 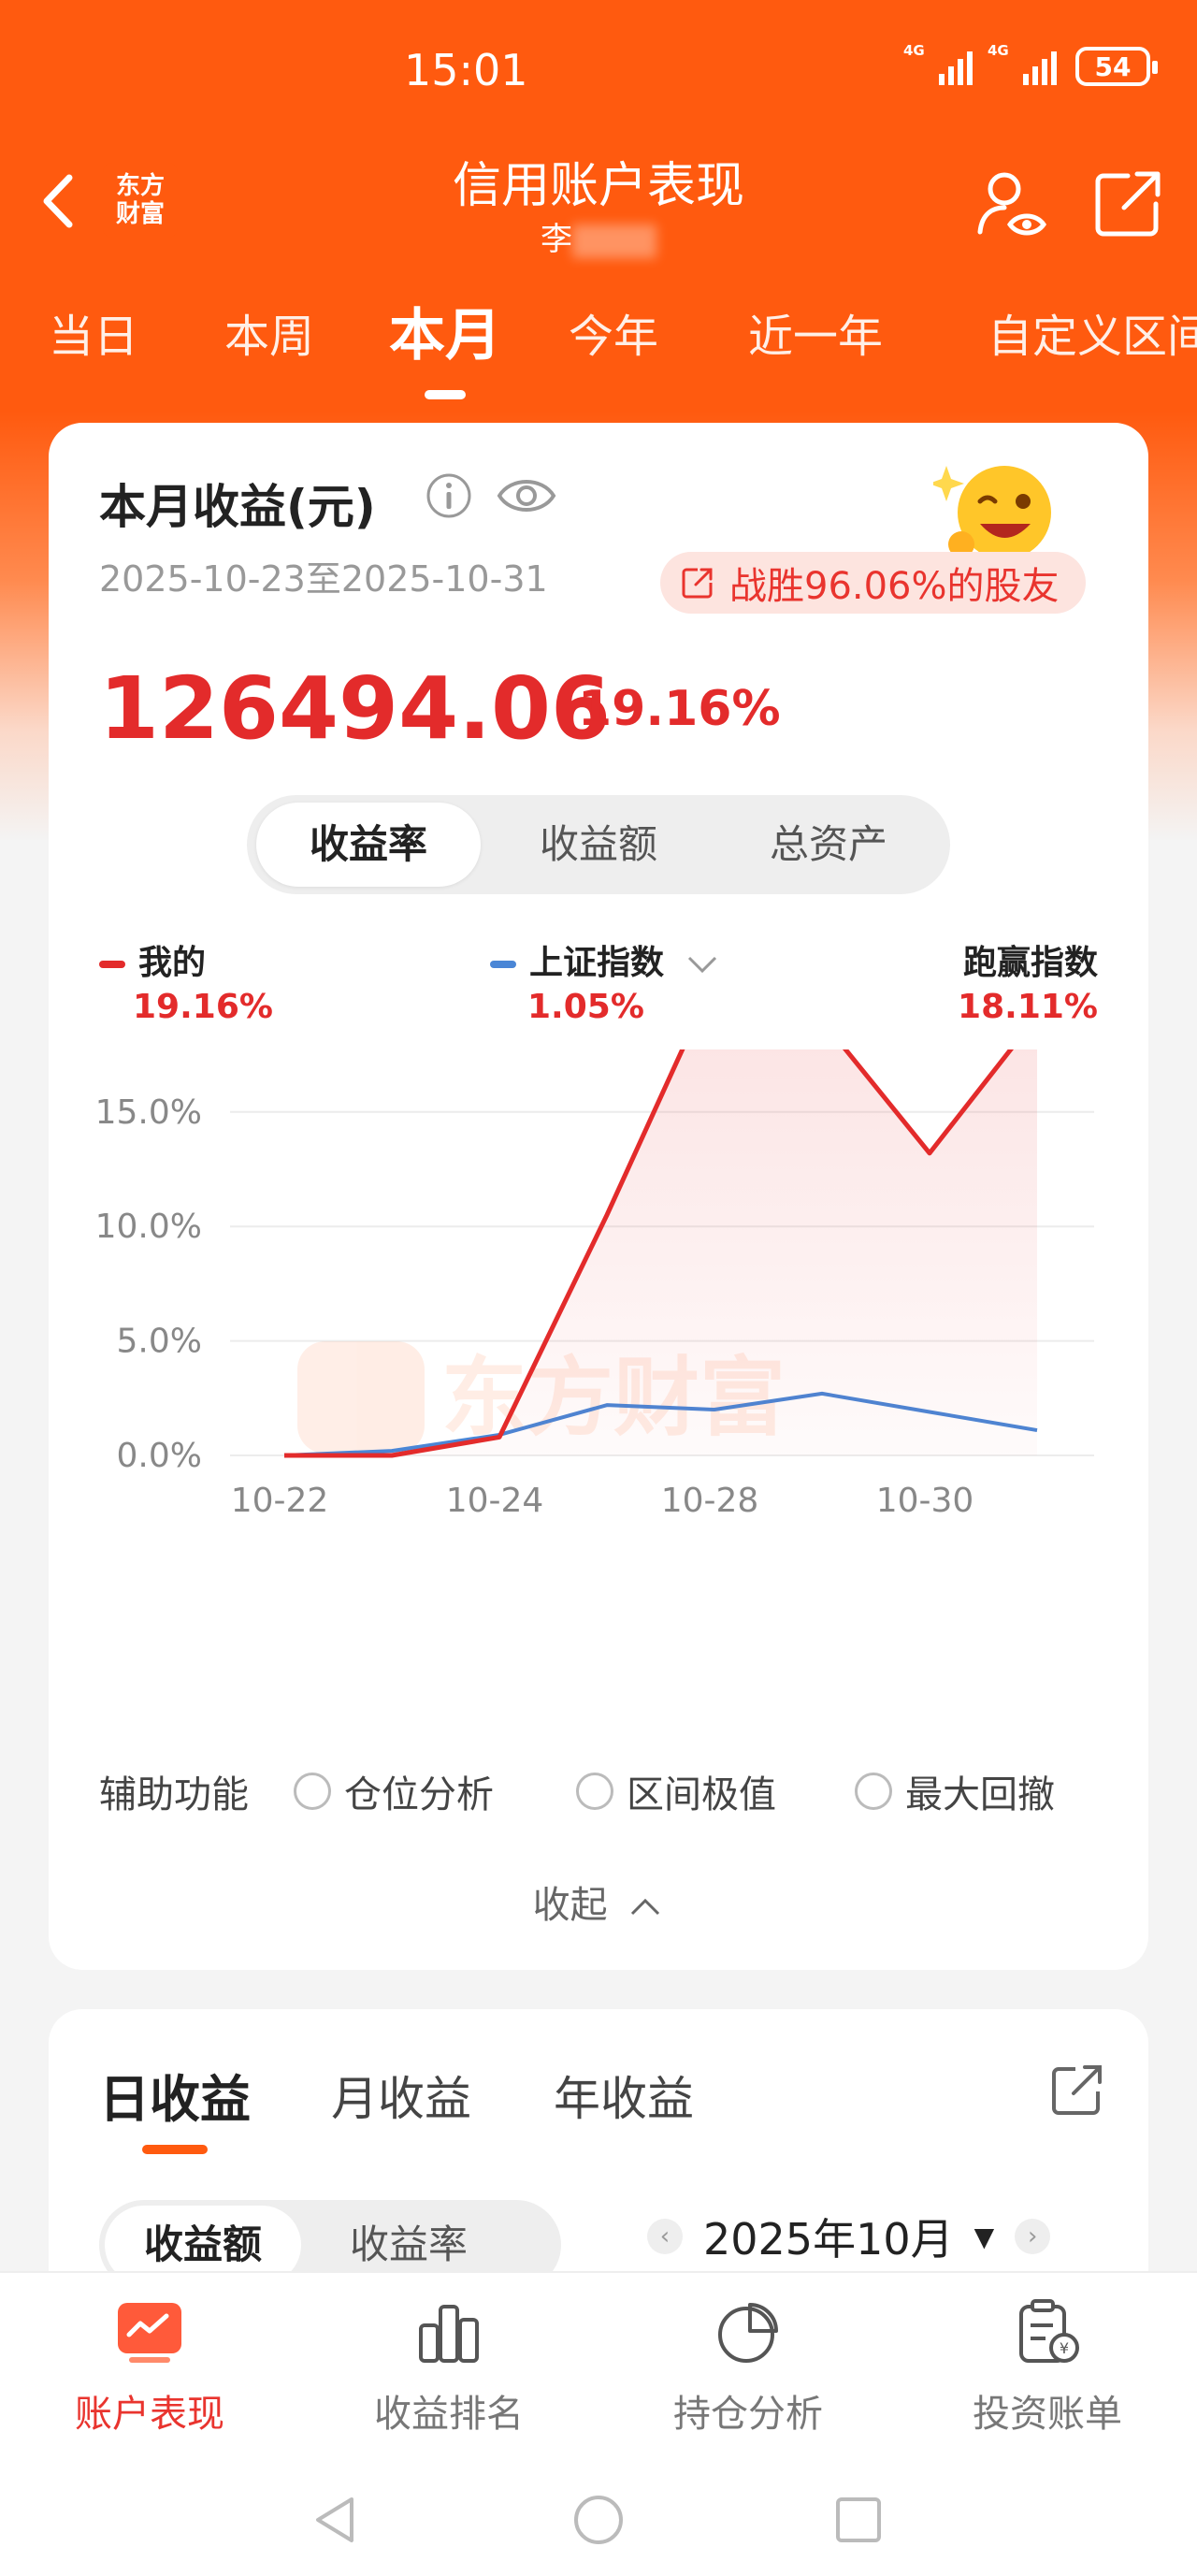 I want to click on battery-icon: 54, so click(x=1116, y=66).